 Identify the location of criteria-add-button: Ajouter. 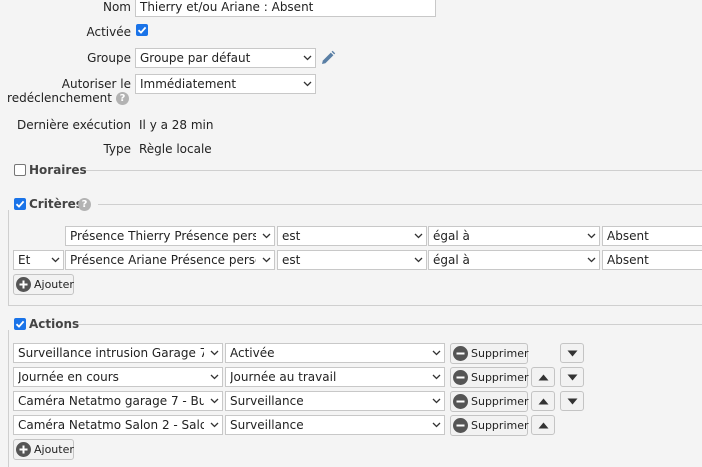
(43, 284).